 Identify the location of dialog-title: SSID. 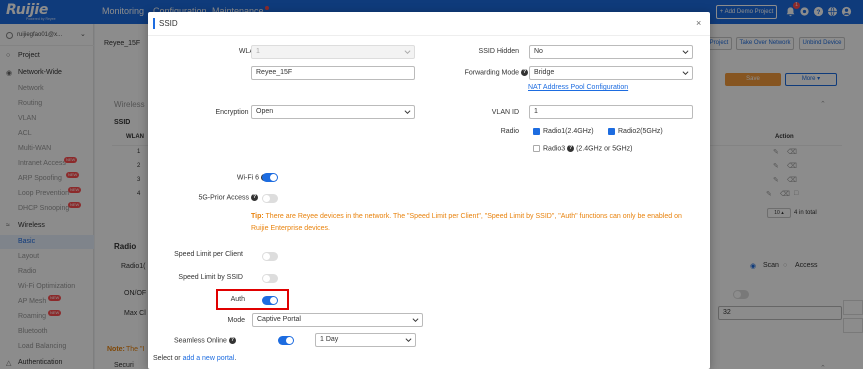
(168, 23).